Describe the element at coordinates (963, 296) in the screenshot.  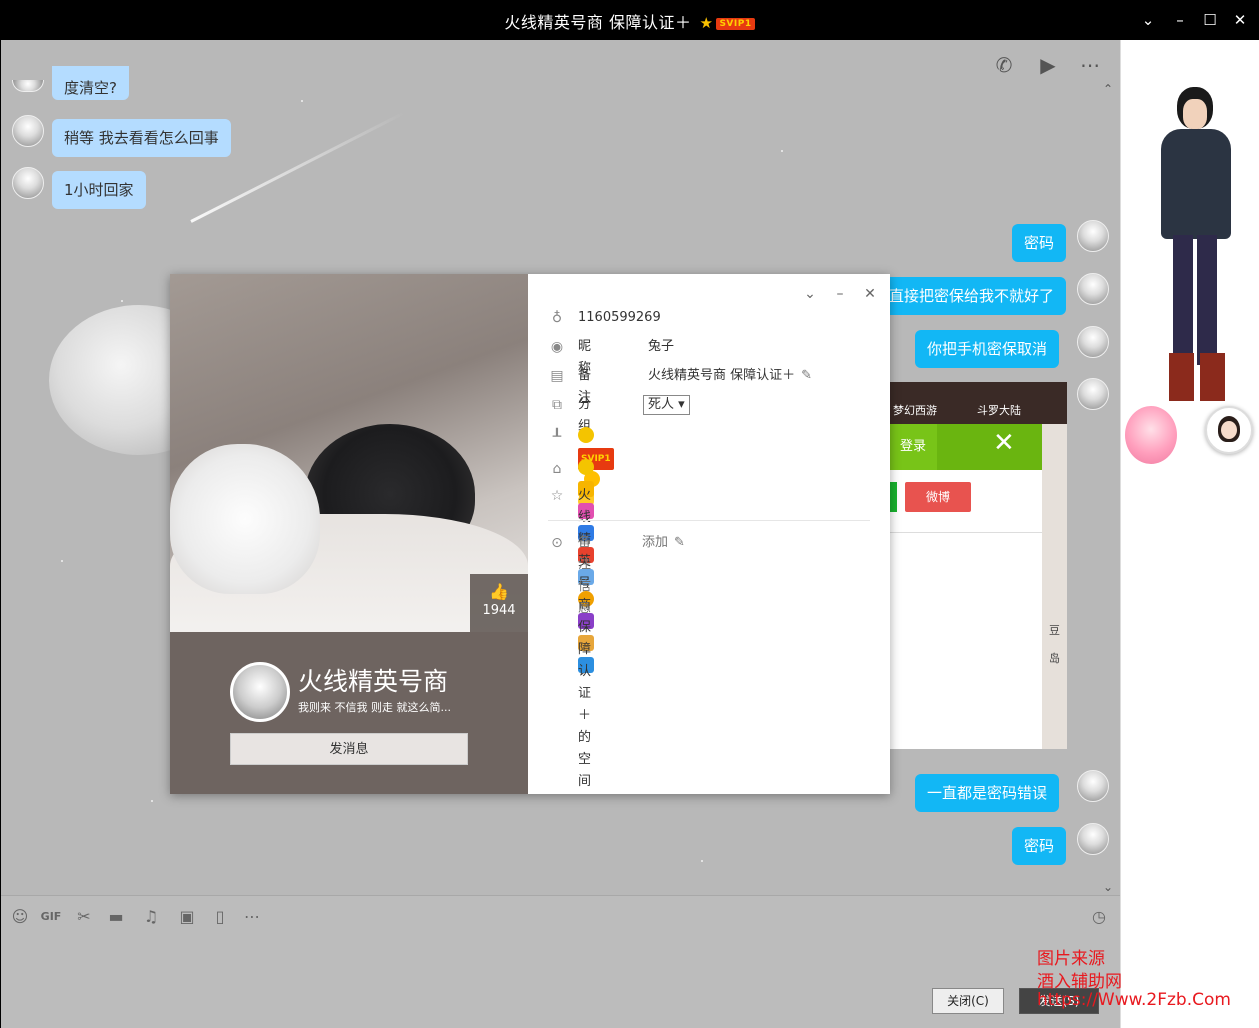
I see `message-bubble: 直接把密保给我不就好了` at that location.